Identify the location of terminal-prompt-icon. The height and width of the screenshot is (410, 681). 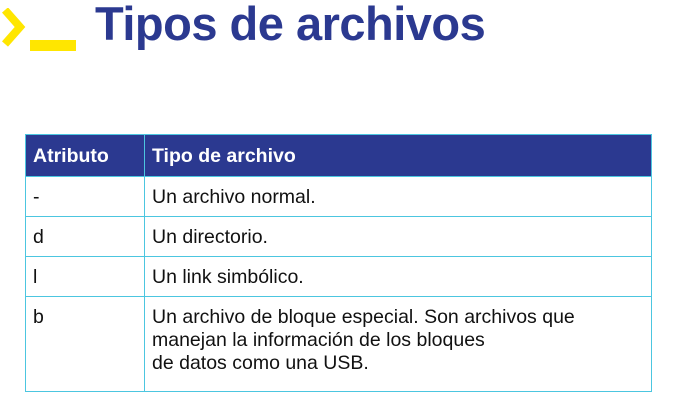
(39, 29).